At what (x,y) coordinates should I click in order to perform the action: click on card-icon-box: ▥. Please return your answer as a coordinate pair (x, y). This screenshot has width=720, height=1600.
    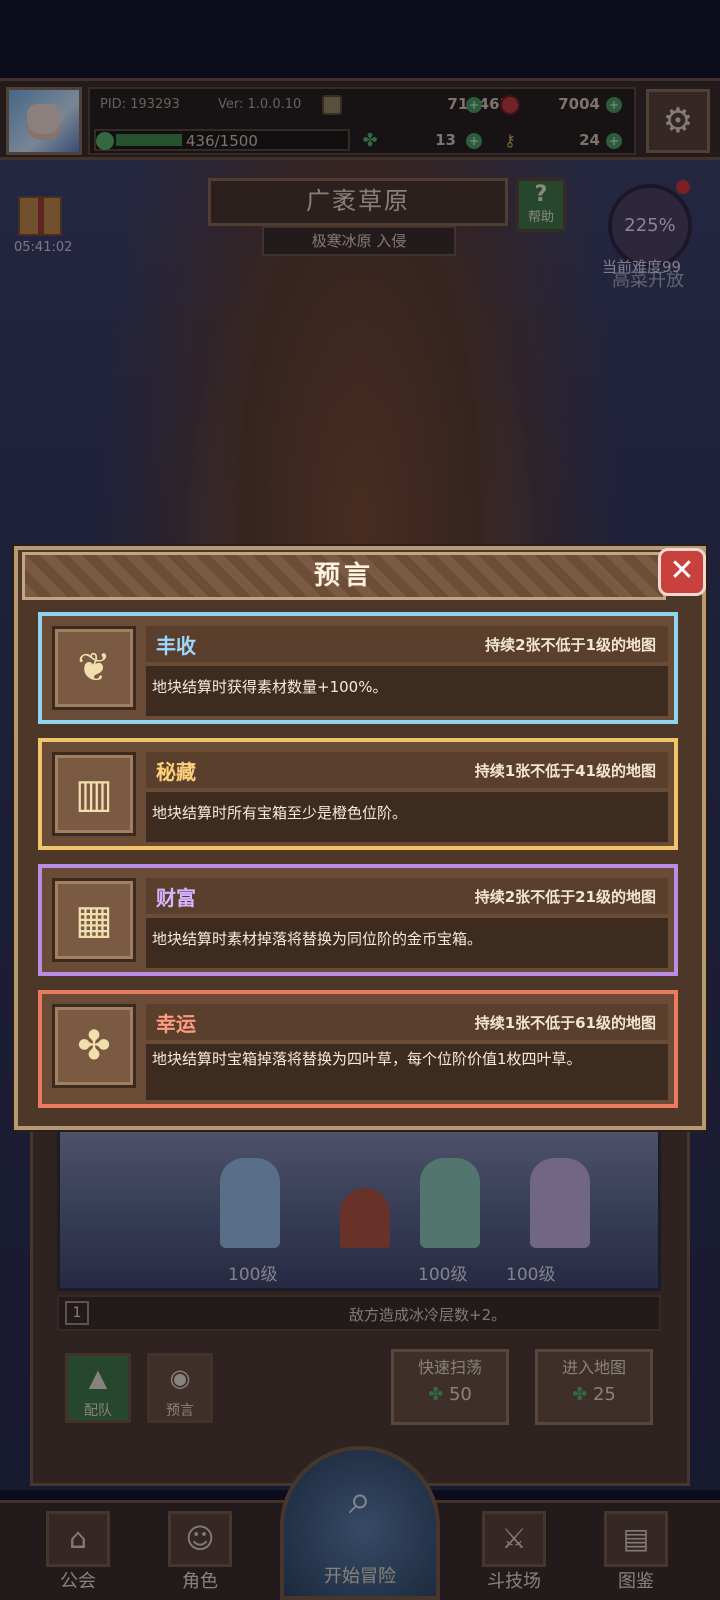
    Looking at the image, I should click on (94, 794).